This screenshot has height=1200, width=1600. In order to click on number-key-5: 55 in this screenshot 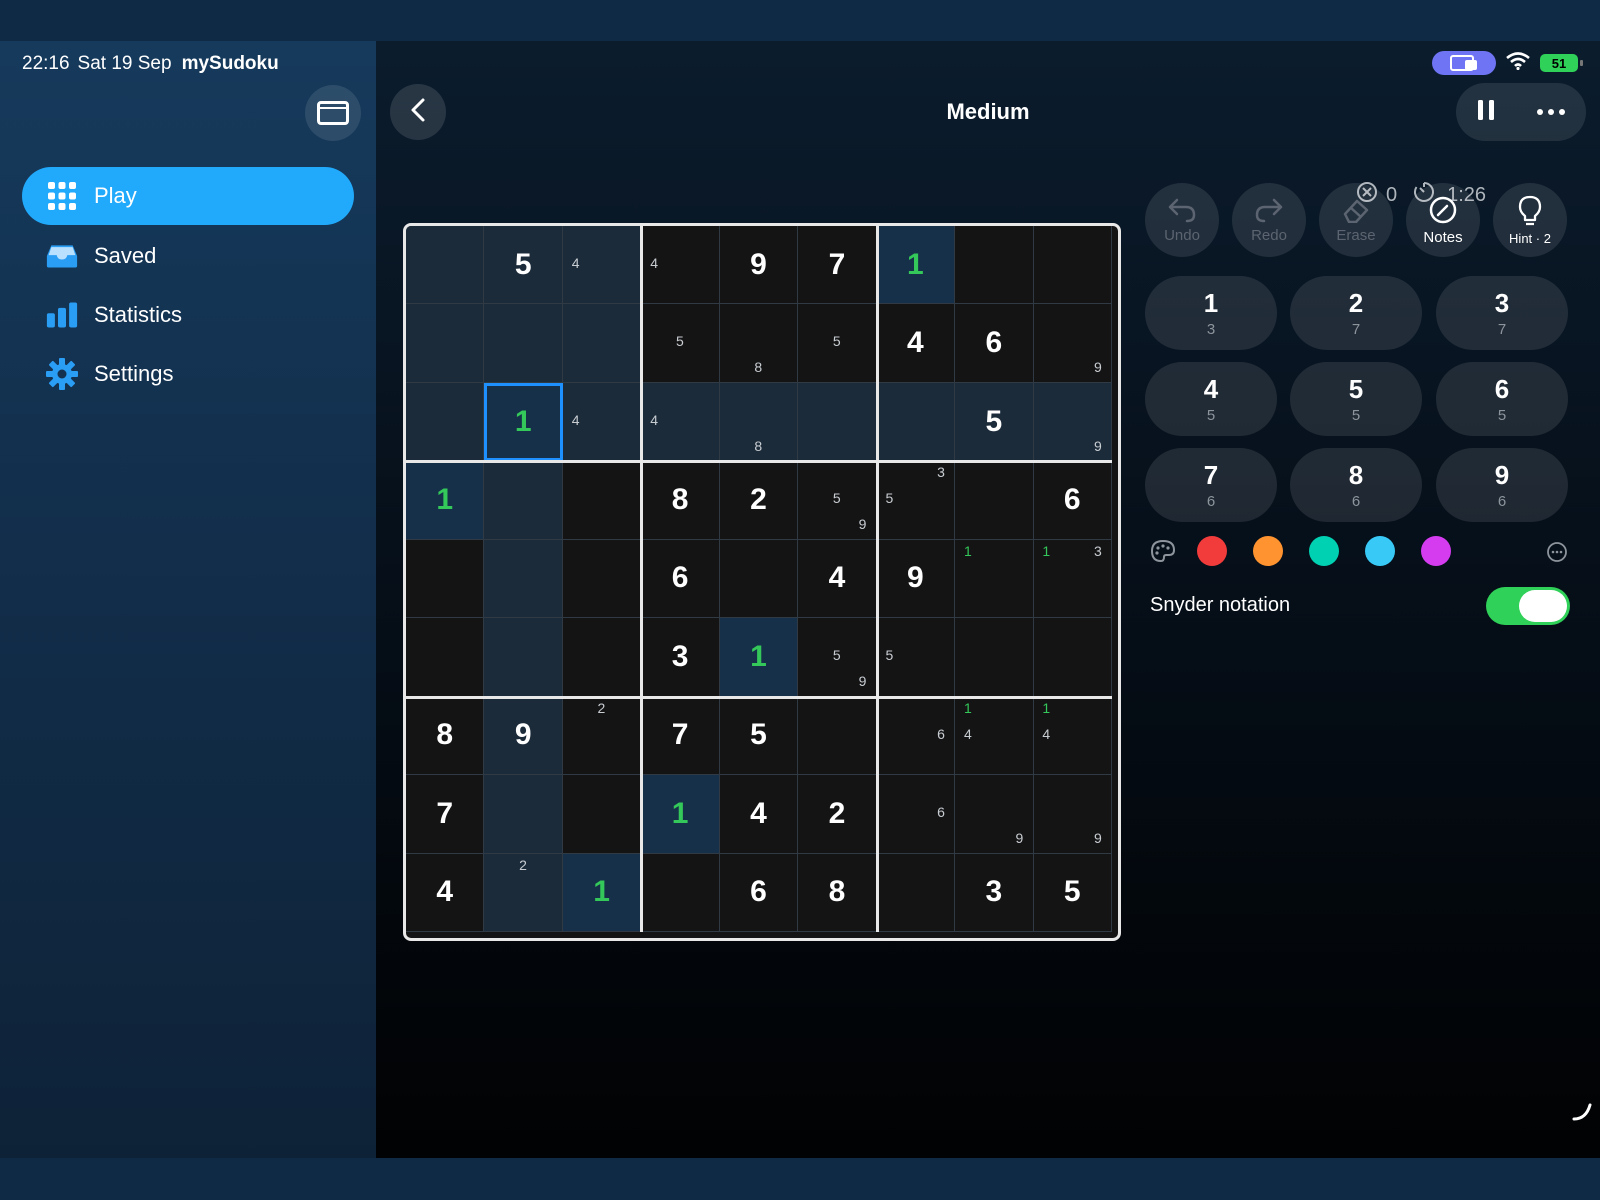, I will do `click(1356, 399)`.